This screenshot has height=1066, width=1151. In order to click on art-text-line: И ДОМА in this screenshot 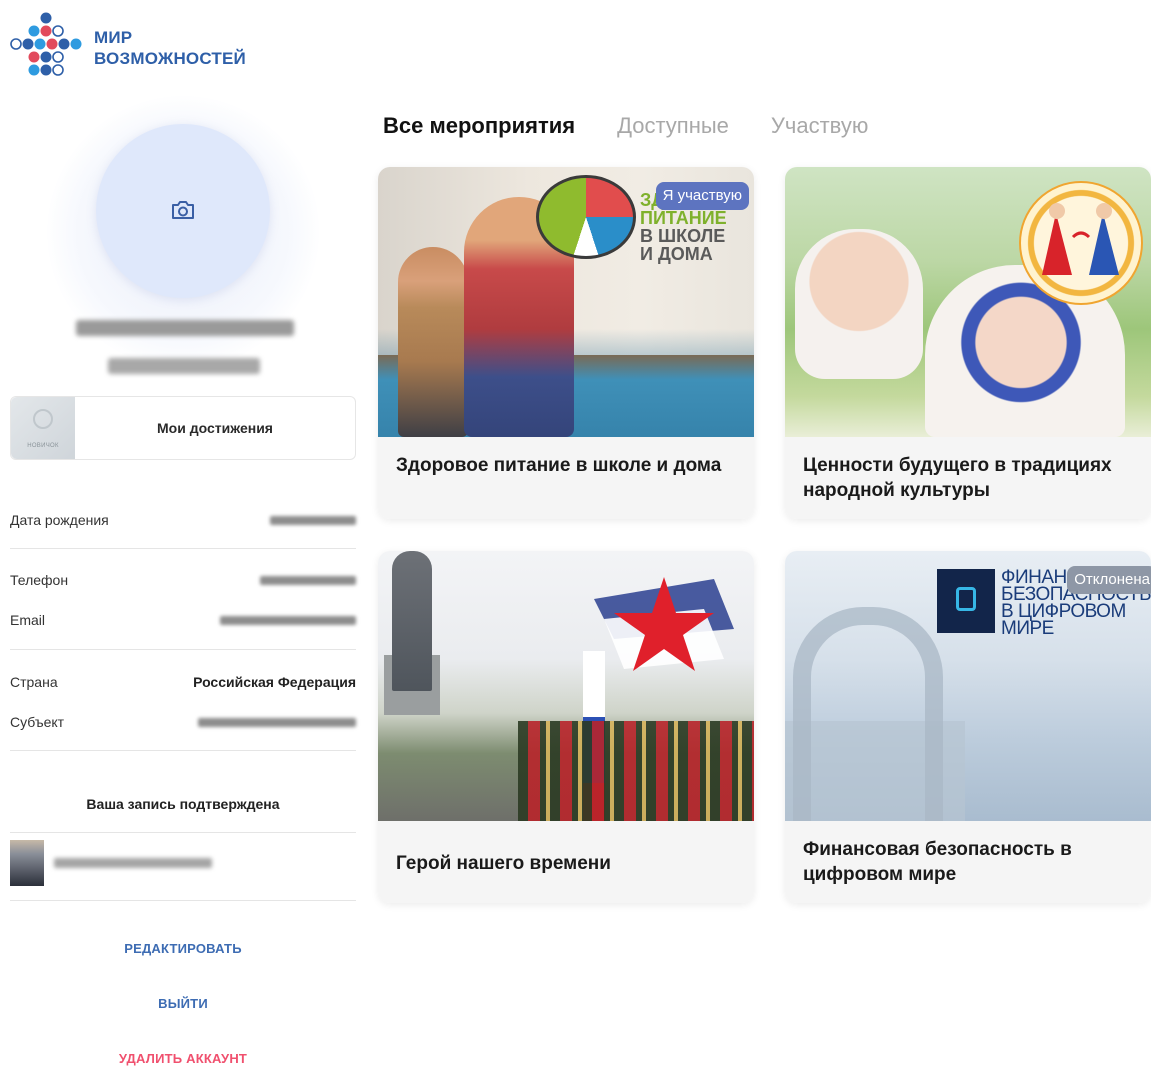, I will do `click(676, 254)`.